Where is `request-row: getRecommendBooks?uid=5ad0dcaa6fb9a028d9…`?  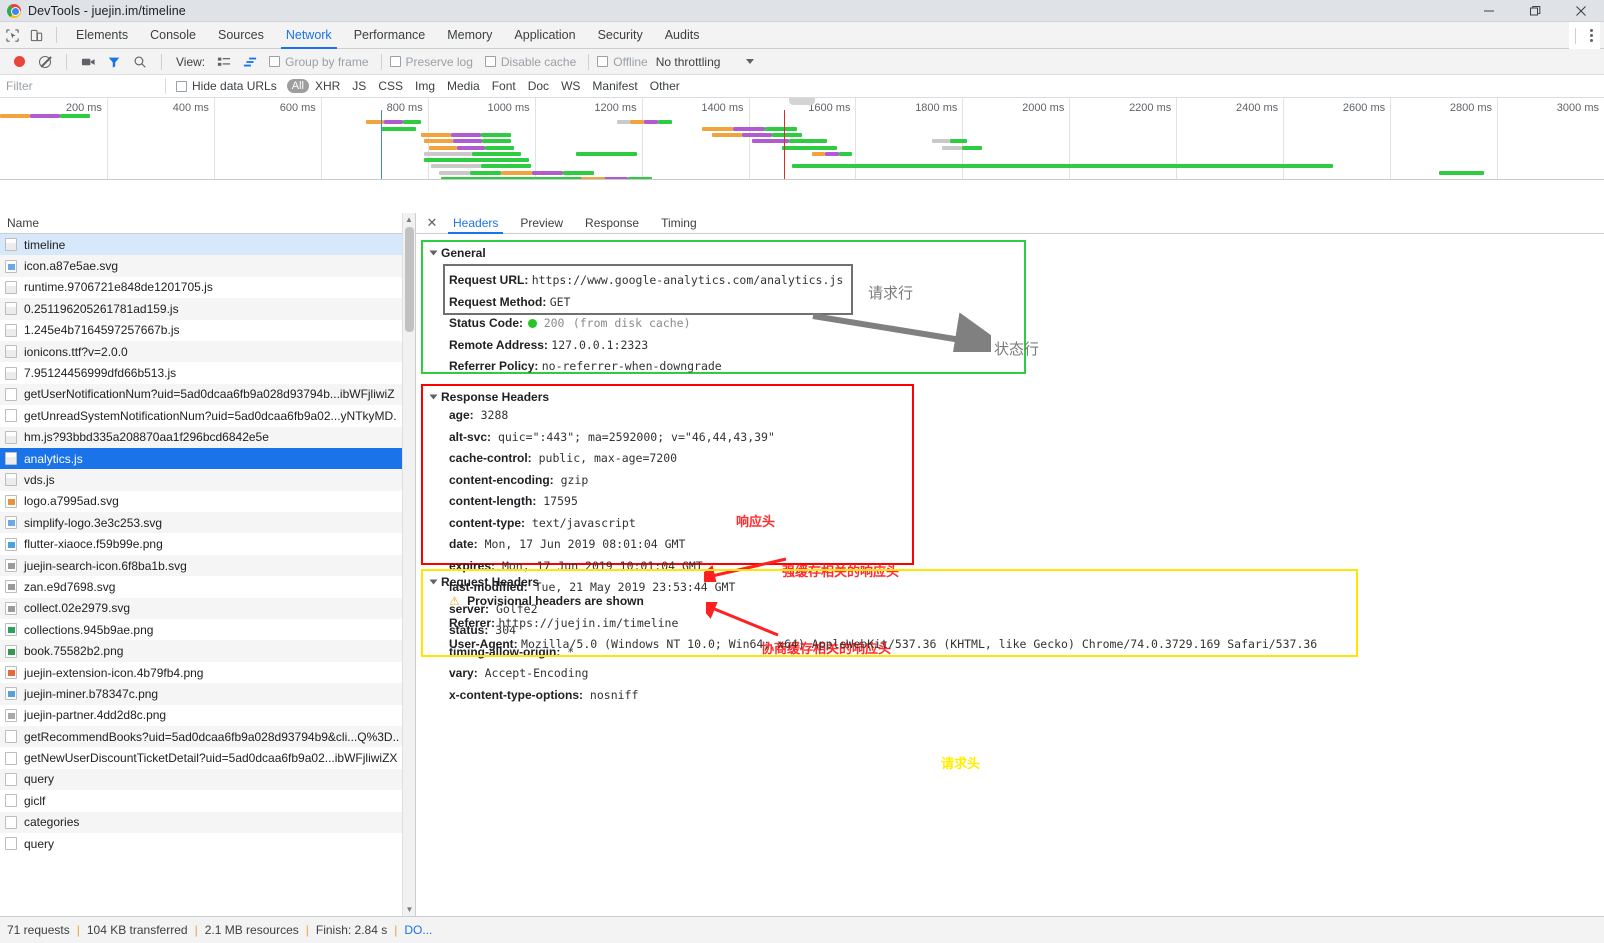 request-row: getRecommendBooks?uid=5ad0dcaa6fb9a028d9… is located at coordinates (207, 736).